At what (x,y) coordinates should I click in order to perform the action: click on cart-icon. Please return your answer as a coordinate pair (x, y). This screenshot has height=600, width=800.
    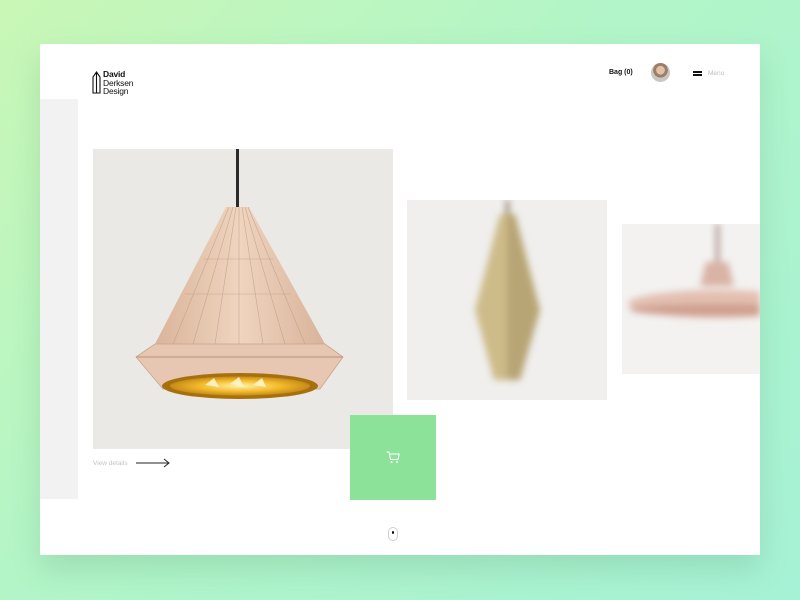
    Looking at the image, I should click on (393, 457).